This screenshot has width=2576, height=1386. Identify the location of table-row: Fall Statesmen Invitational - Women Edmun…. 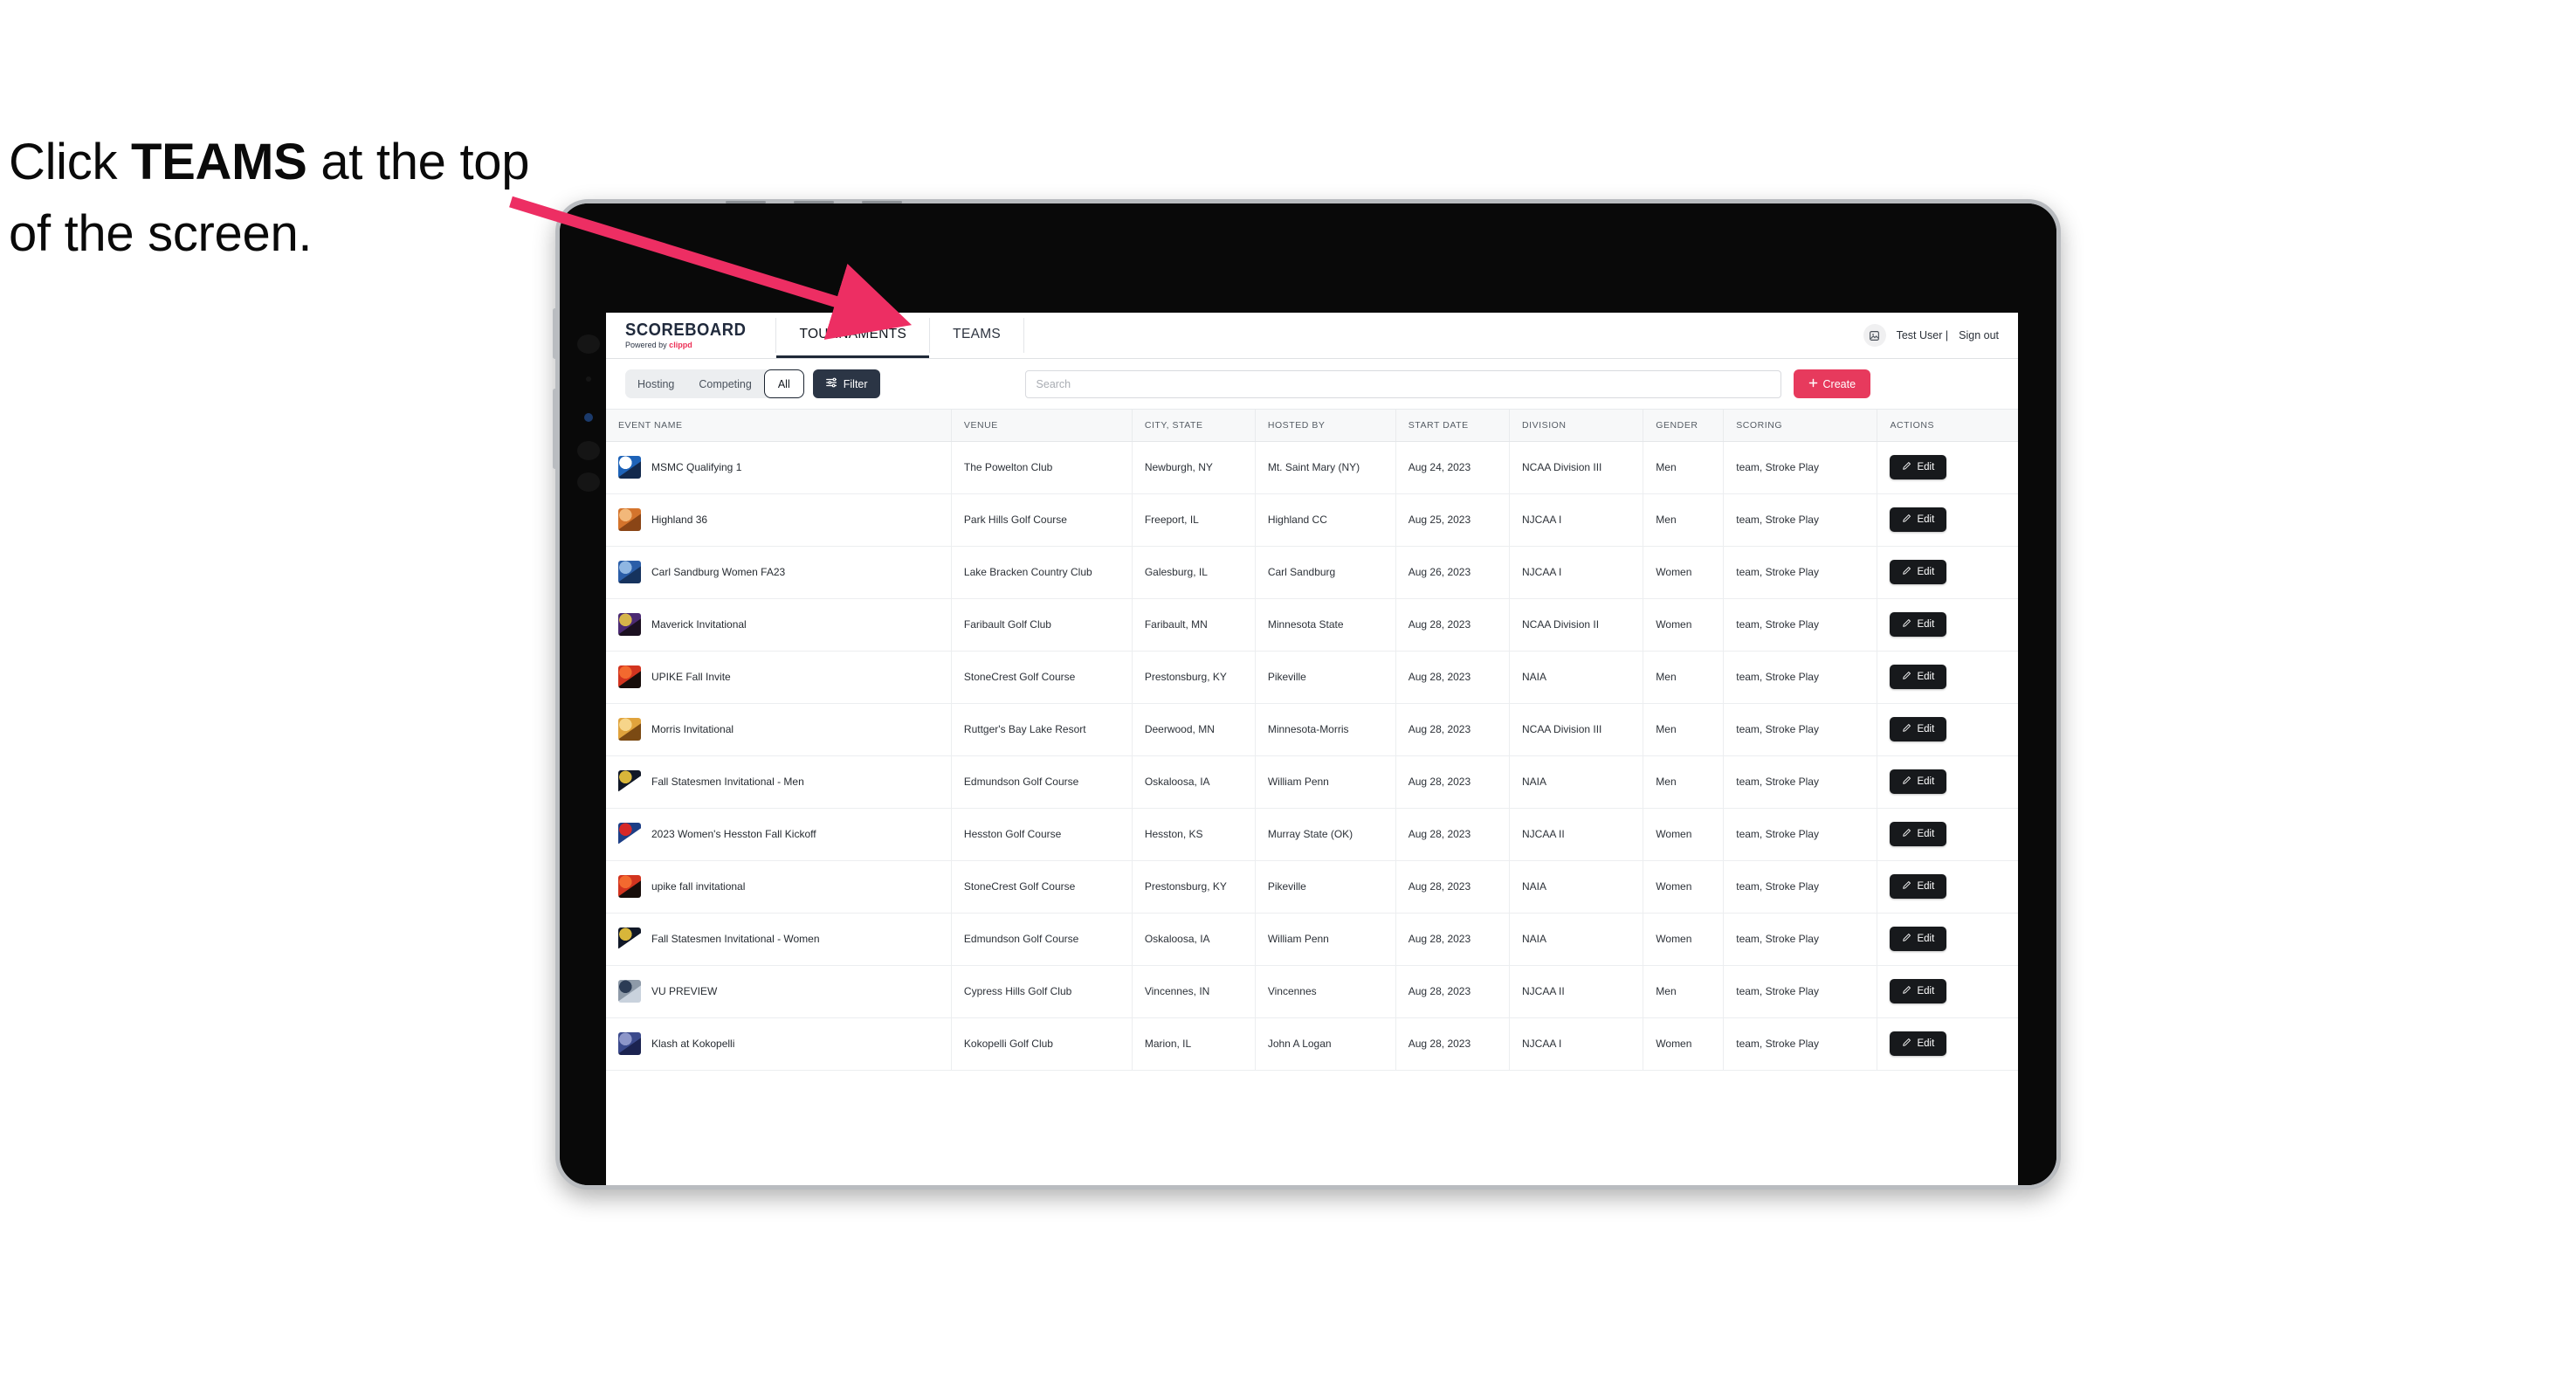
(1312, 939).